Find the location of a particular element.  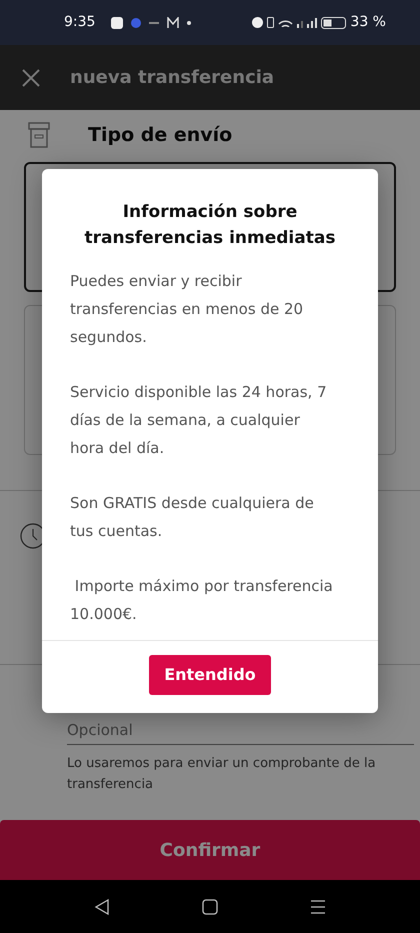

wifi-icon is located at coordinates (286, 22).